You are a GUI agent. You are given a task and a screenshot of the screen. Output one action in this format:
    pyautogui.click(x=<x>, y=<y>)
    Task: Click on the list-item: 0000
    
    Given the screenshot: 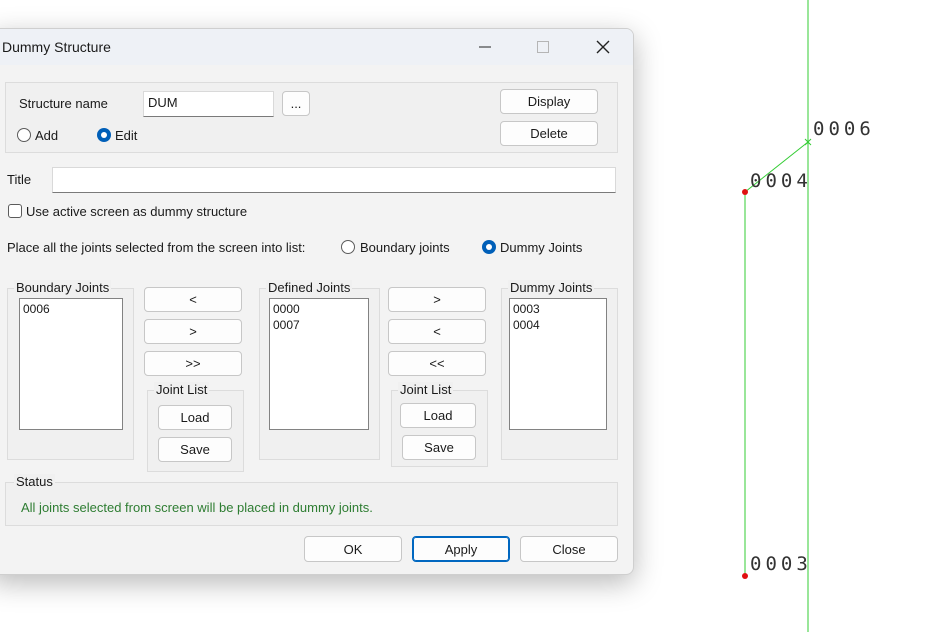 What is the action you would take?
    pyautogui.click(x=319, y=309)
    